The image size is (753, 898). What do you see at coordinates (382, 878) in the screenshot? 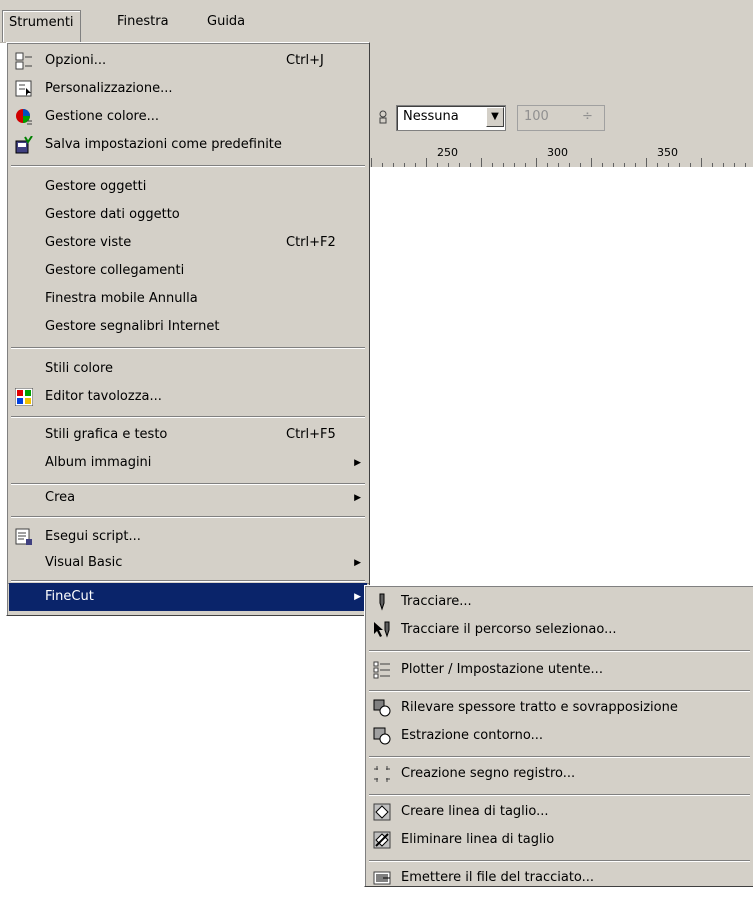
I see `output-plot-file-icon` at bounding box center [382, 878].